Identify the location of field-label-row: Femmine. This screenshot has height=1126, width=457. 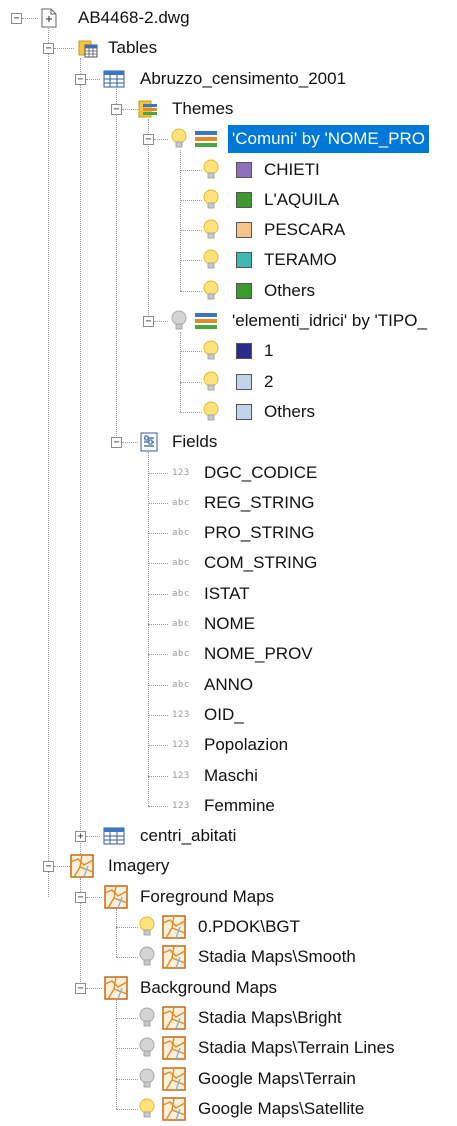
(228, 806).